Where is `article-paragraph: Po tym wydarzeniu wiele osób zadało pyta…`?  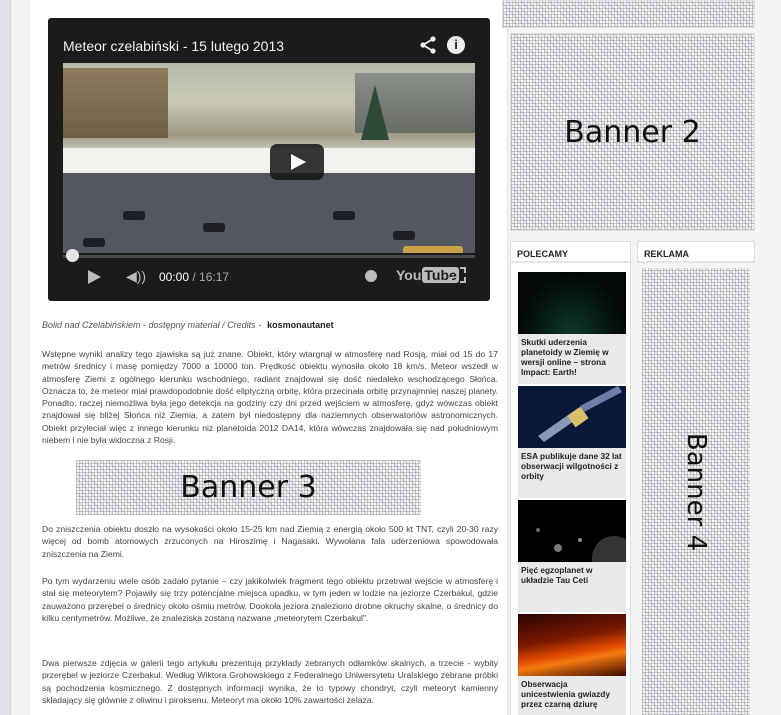
article-paragraph: Po tym wydarzeniu wiele osób zadało pyta… is located at coordinates (270, 599).